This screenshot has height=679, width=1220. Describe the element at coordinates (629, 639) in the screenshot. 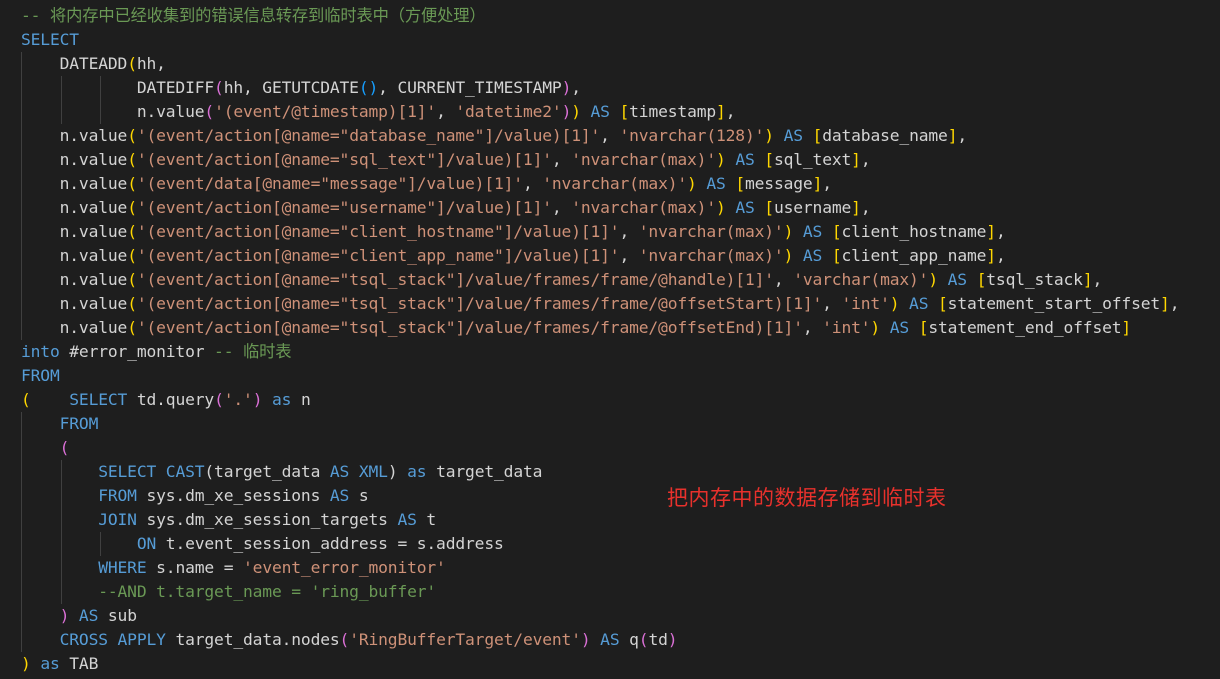

I see `identifier-token: q` at that location.